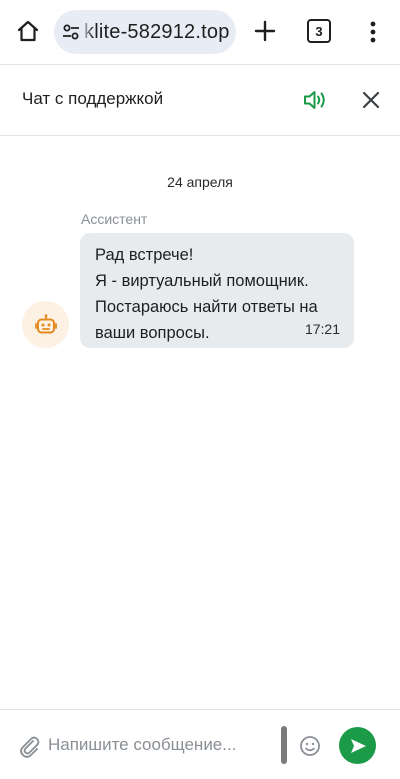  I want to click on send-icon, so click(358, 745).